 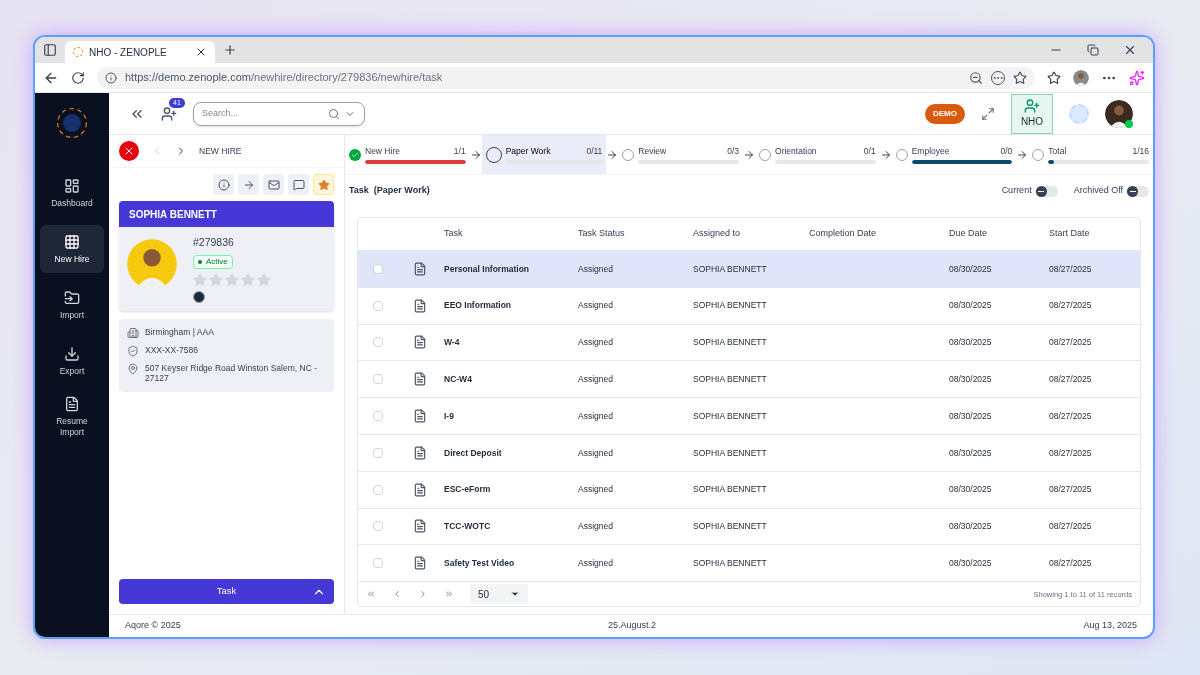 I want to click on add-user-icon, so click(x=169, y=113).